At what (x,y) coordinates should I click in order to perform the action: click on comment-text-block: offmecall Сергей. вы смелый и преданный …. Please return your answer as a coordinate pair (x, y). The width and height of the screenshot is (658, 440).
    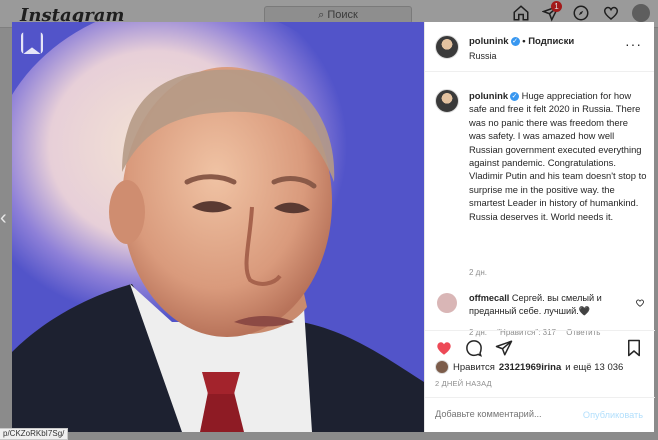
    Looking at the image, I should click on (549, 305).